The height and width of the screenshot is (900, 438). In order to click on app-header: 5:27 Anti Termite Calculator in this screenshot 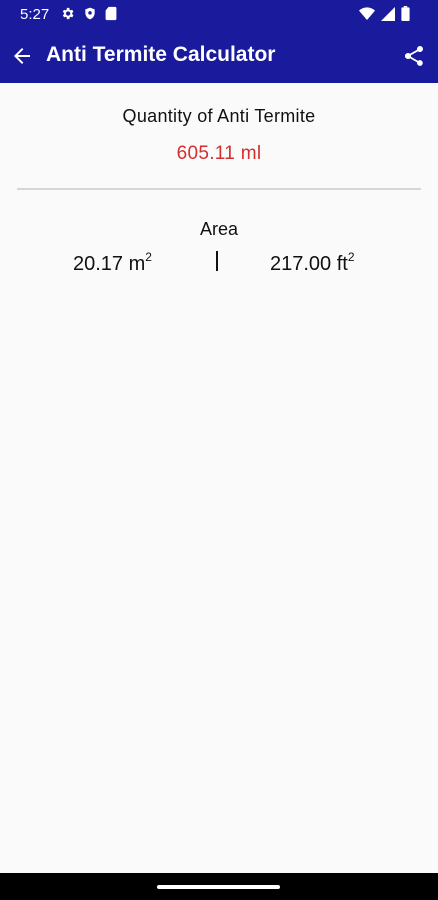, I will do `click(219, 41)`.